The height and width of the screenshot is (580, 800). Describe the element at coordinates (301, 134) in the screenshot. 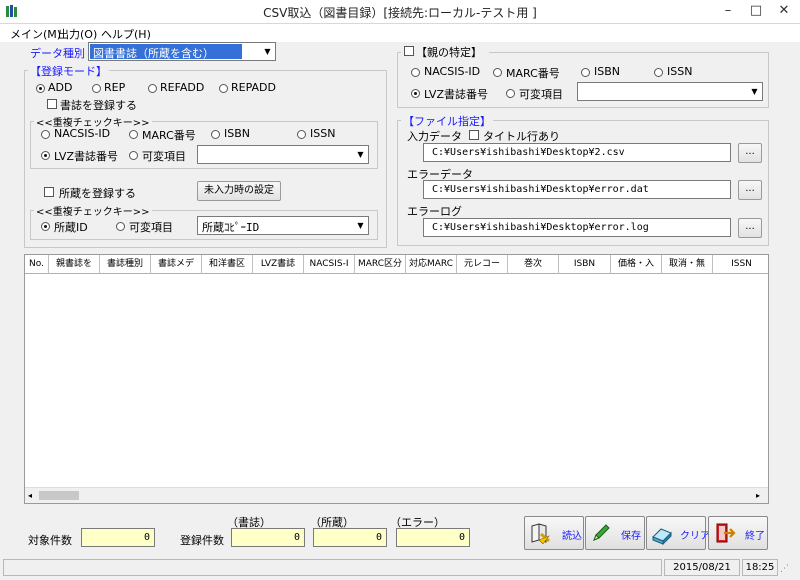

I see `dup-issn-radio` at that location.